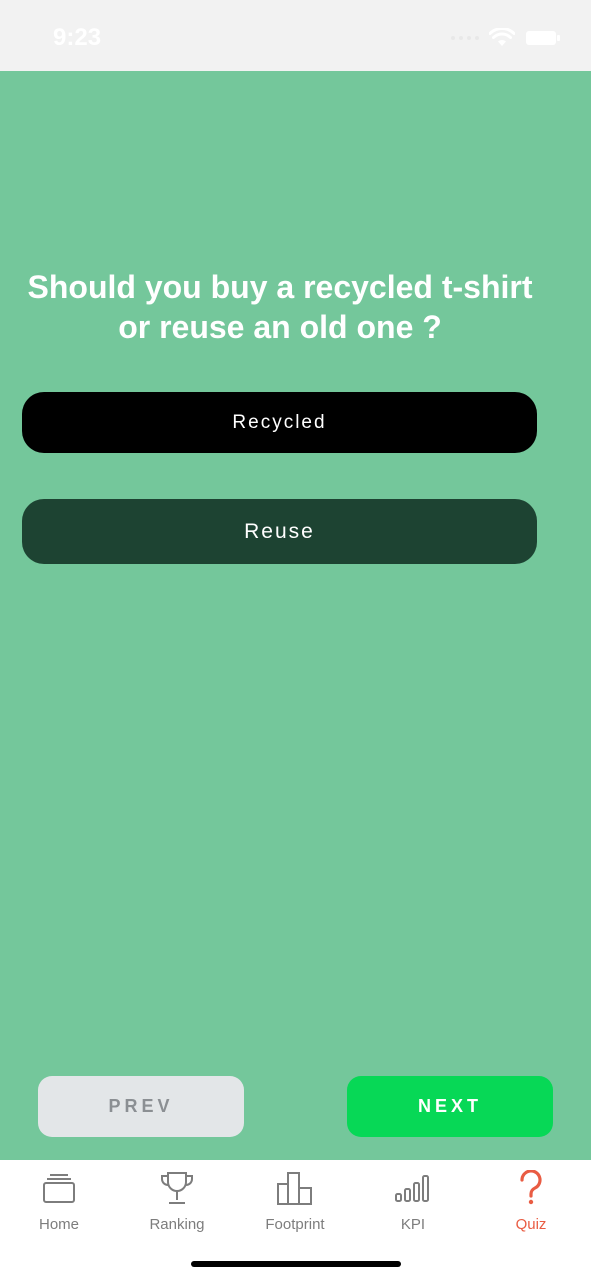 This screenshot has width=591, height=1280. What do you see at coordinates (450, 1106) in the screenshot?
I see `next-button: NEXT` at bounding box center [450, 1106].